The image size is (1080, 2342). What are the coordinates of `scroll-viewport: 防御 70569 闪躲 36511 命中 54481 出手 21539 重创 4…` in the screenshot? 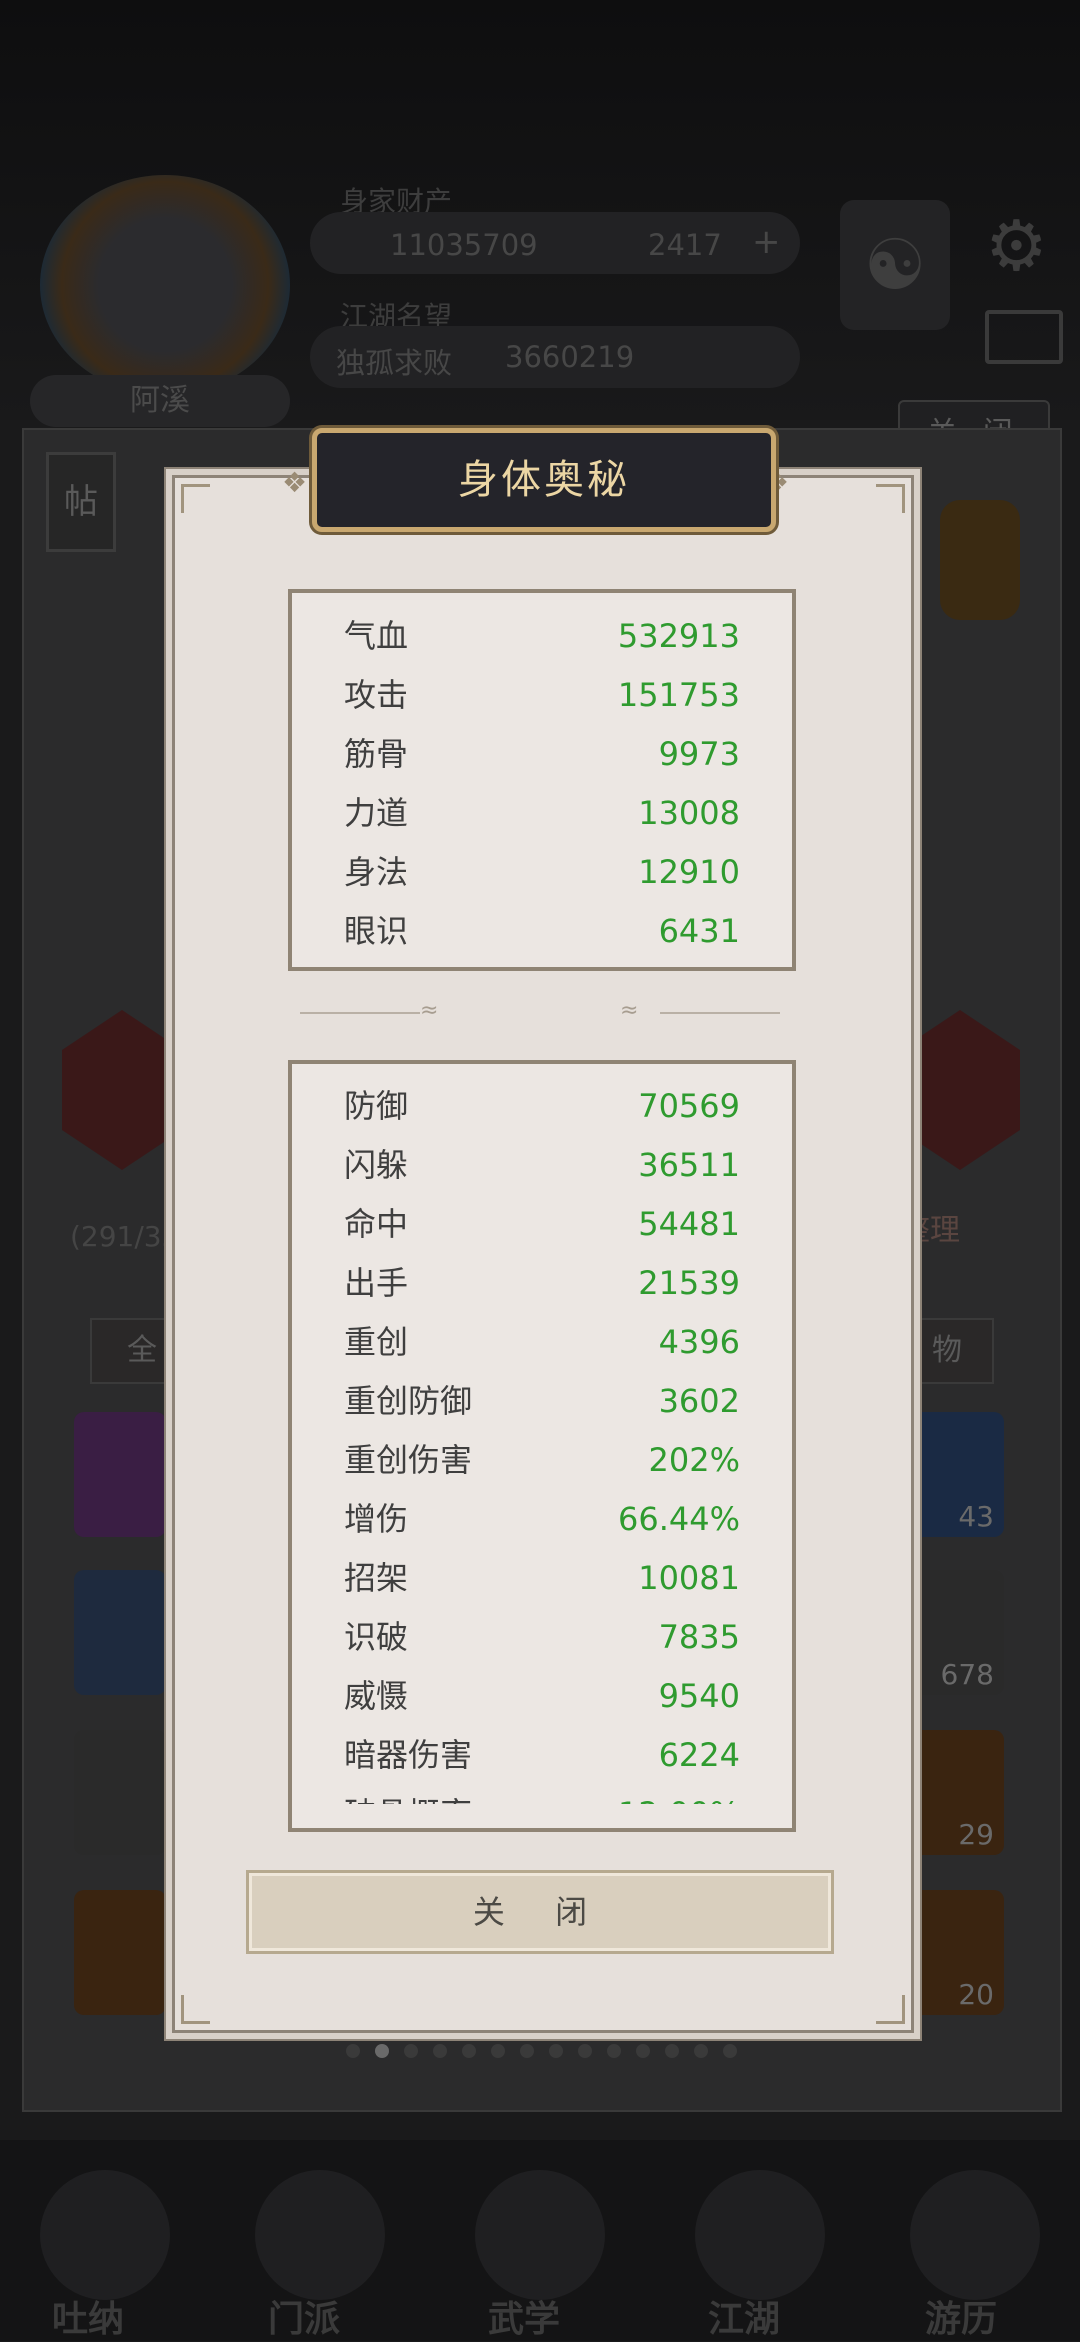 It's located at (542, 1434).